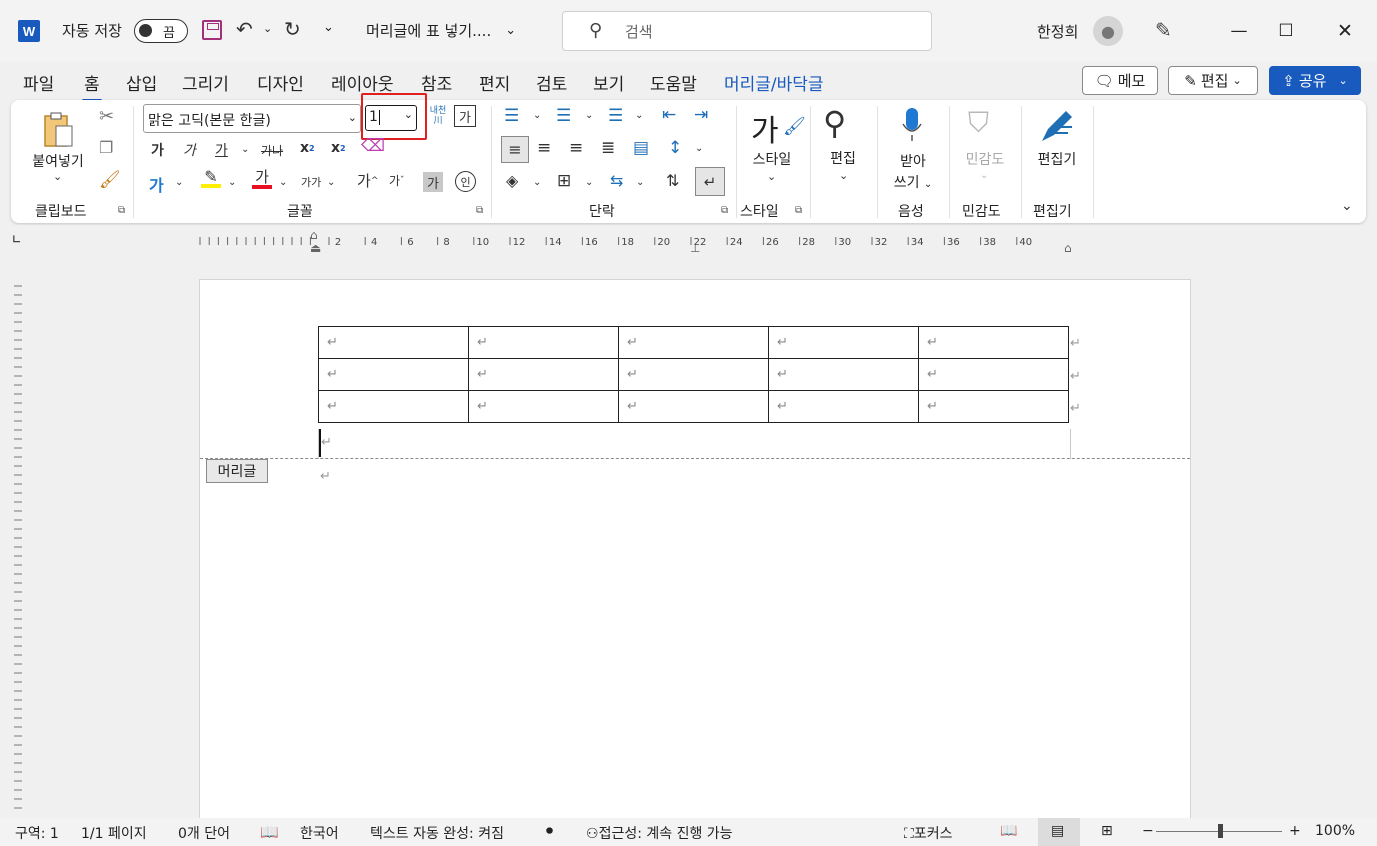  I want to click on pen-icon: ✎, so click(1163, 30).